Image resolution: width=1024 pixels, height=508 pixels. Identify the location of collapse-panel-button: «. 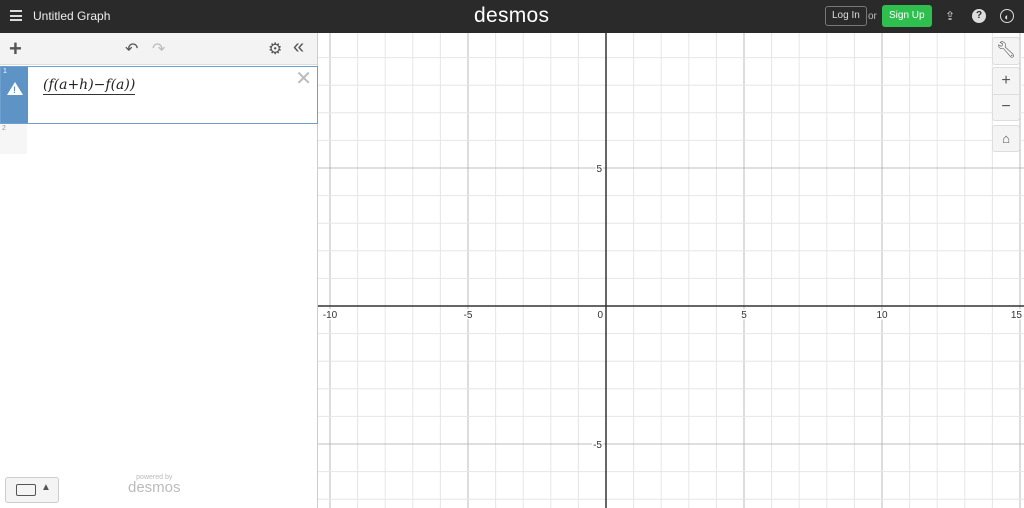
(298, 47).